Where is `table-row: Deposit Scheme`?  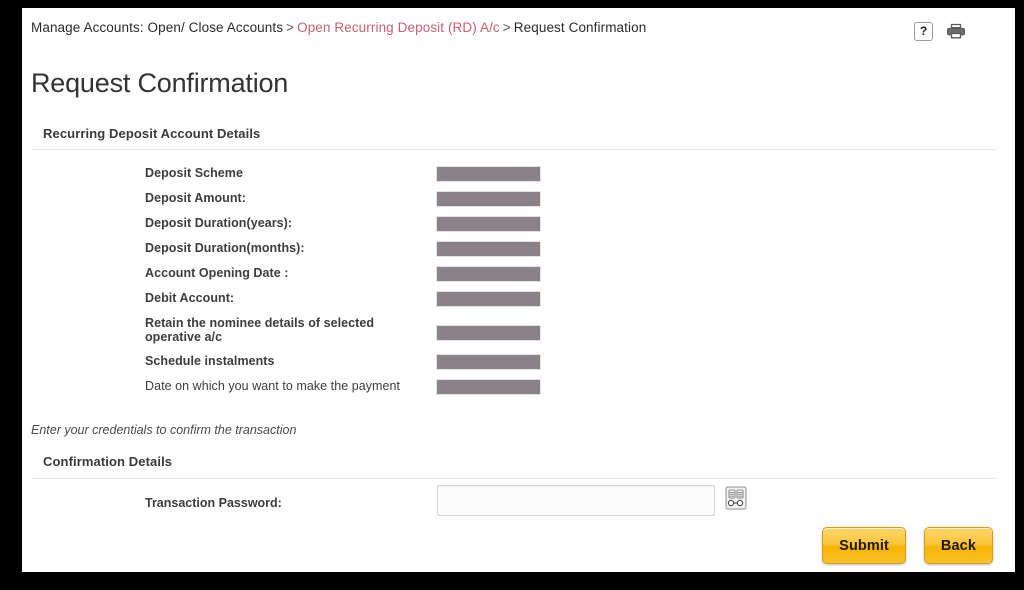 table-row: Deposit Scheme is located at coordinates (518, 178).